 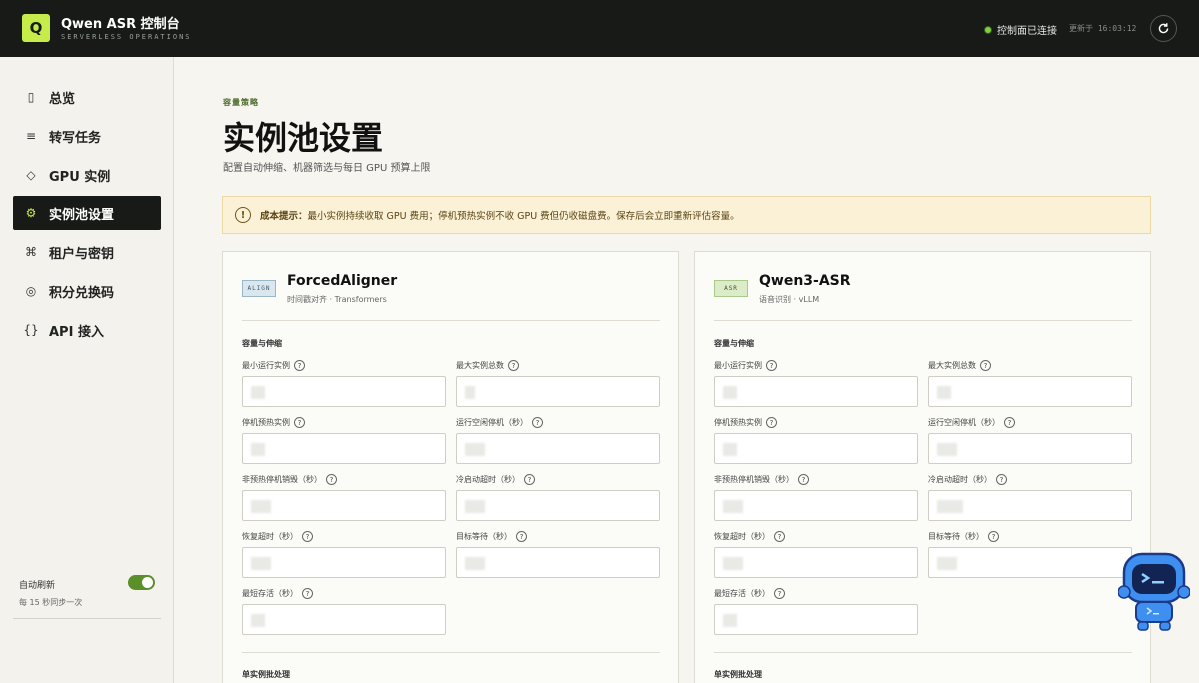 I want to click on refresh-icon, so click(x=1163, y=28).